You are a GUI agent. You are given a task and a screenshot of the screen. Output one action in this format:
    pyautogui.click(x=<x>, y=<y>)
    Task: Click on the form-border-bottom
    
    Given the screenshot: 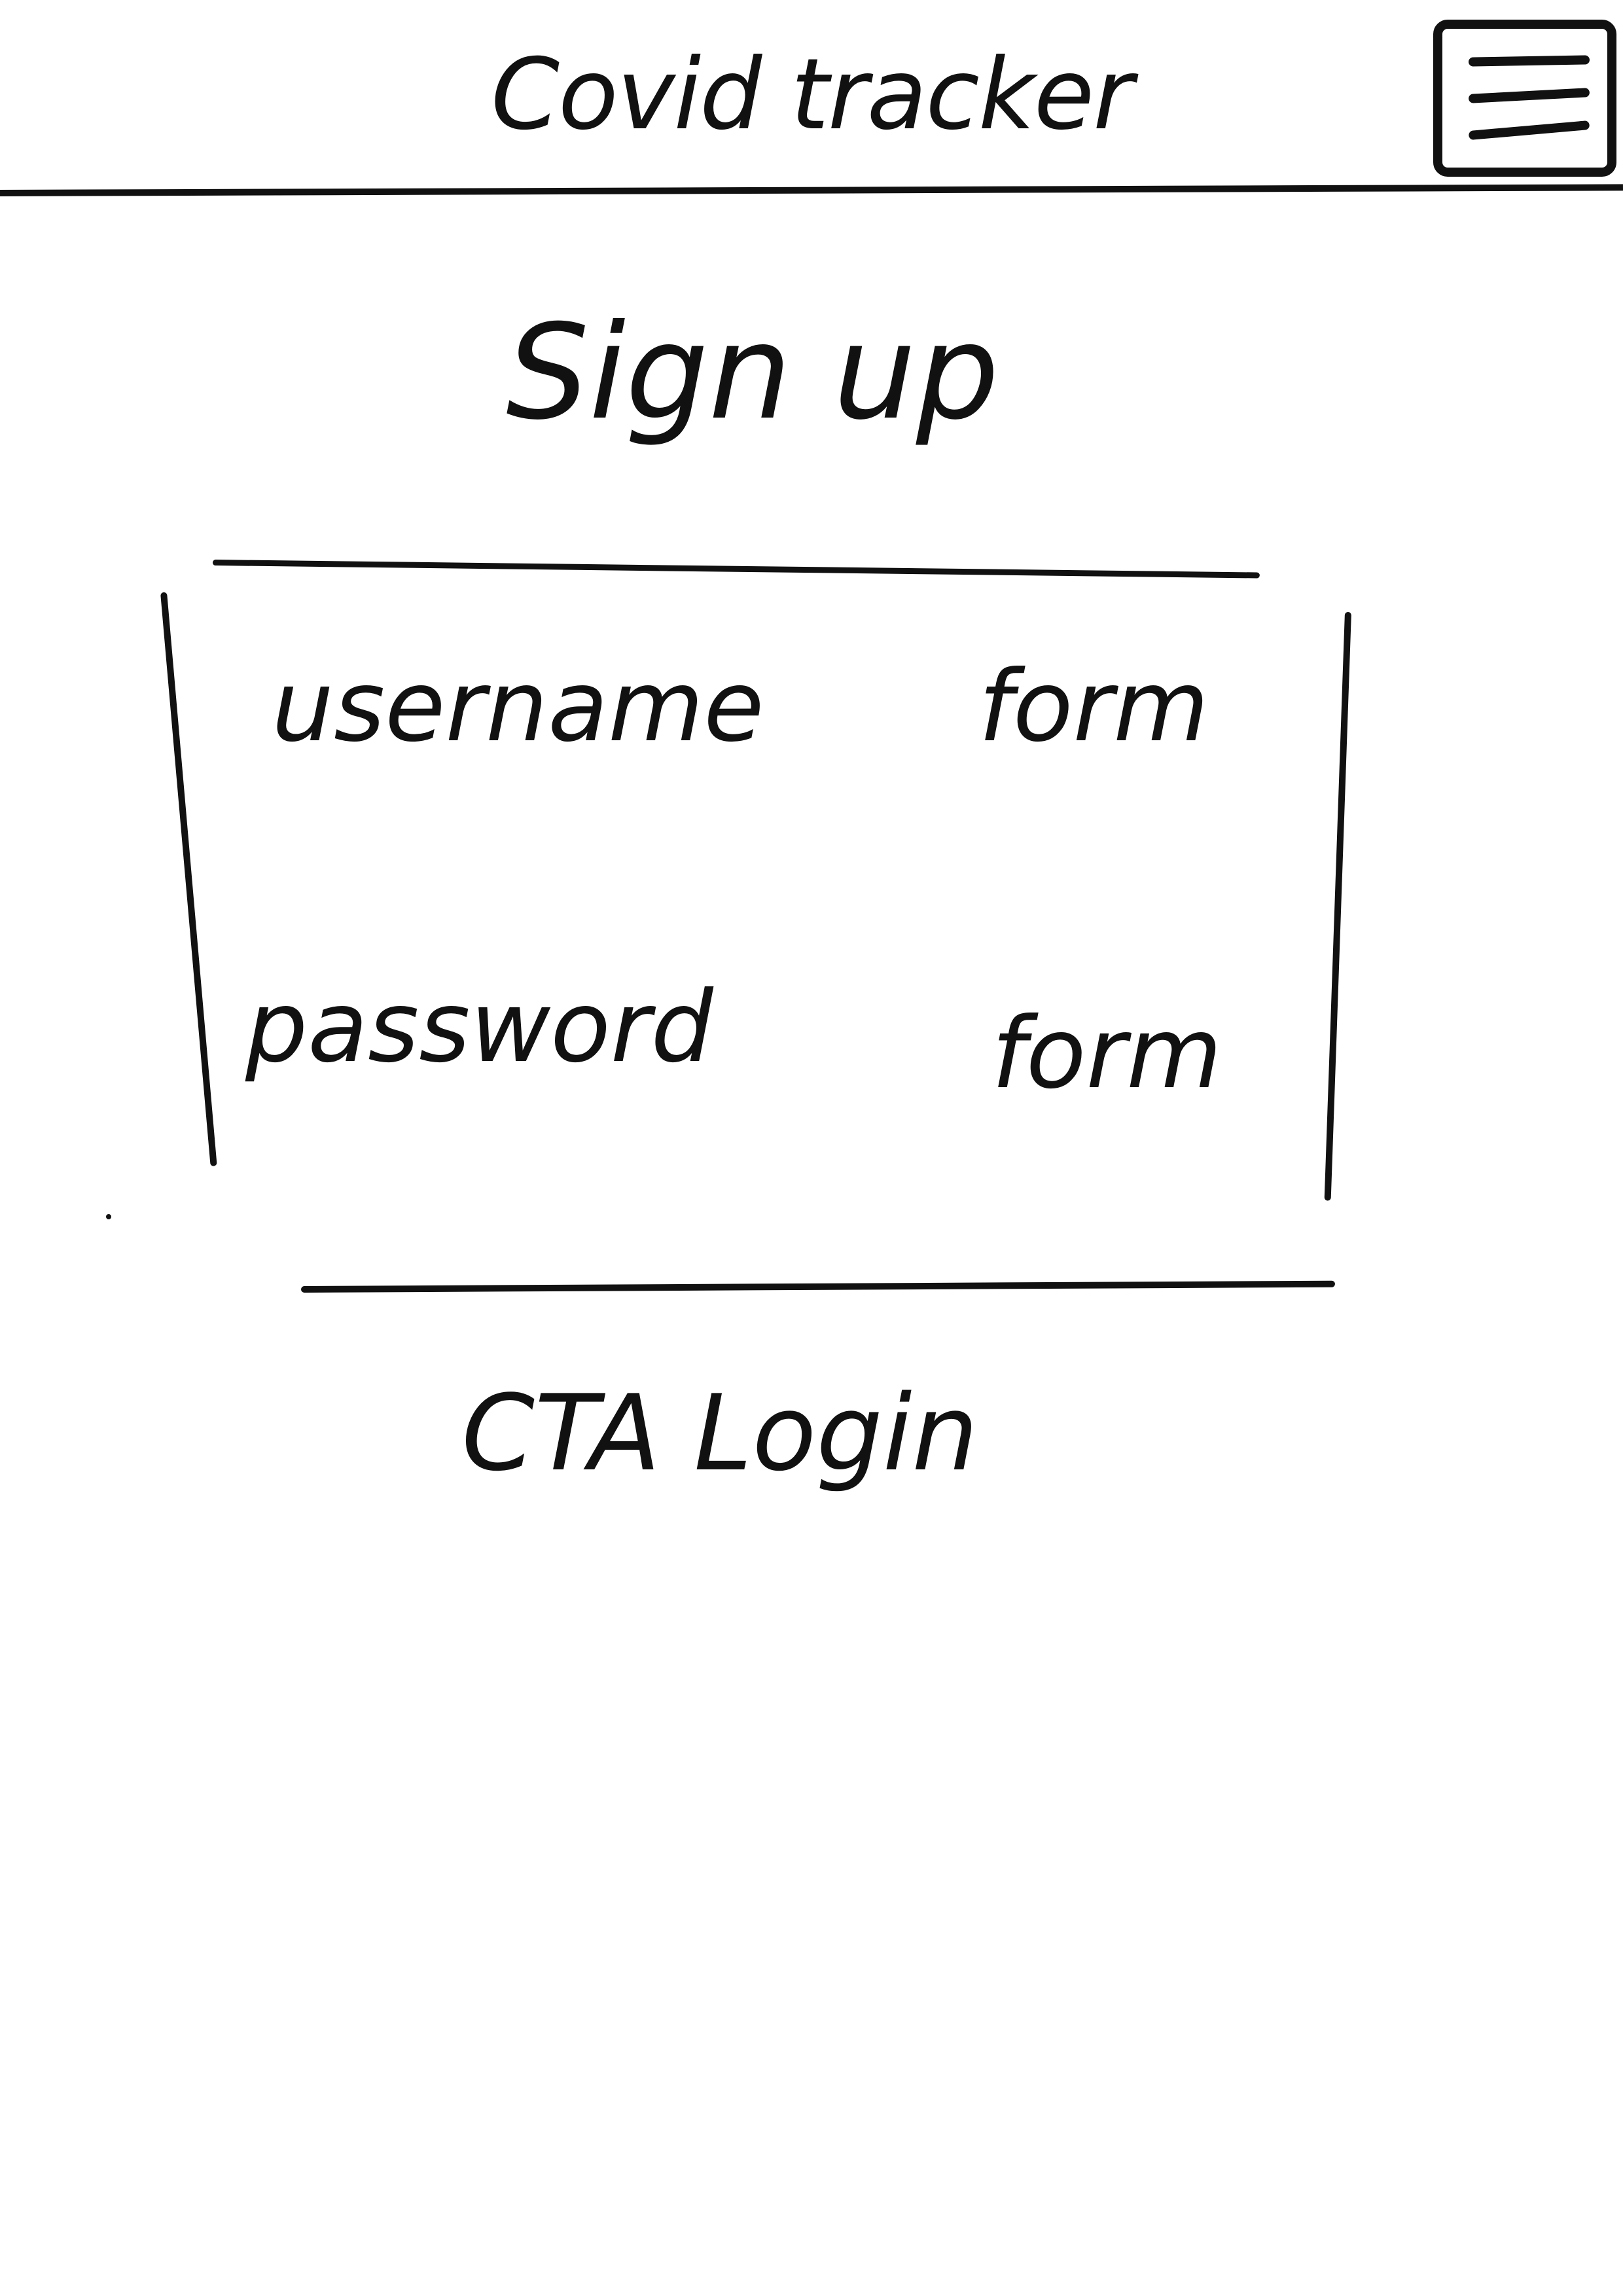 What is the action you would take?
    pyautogui.click(x=818, y=1286)
    